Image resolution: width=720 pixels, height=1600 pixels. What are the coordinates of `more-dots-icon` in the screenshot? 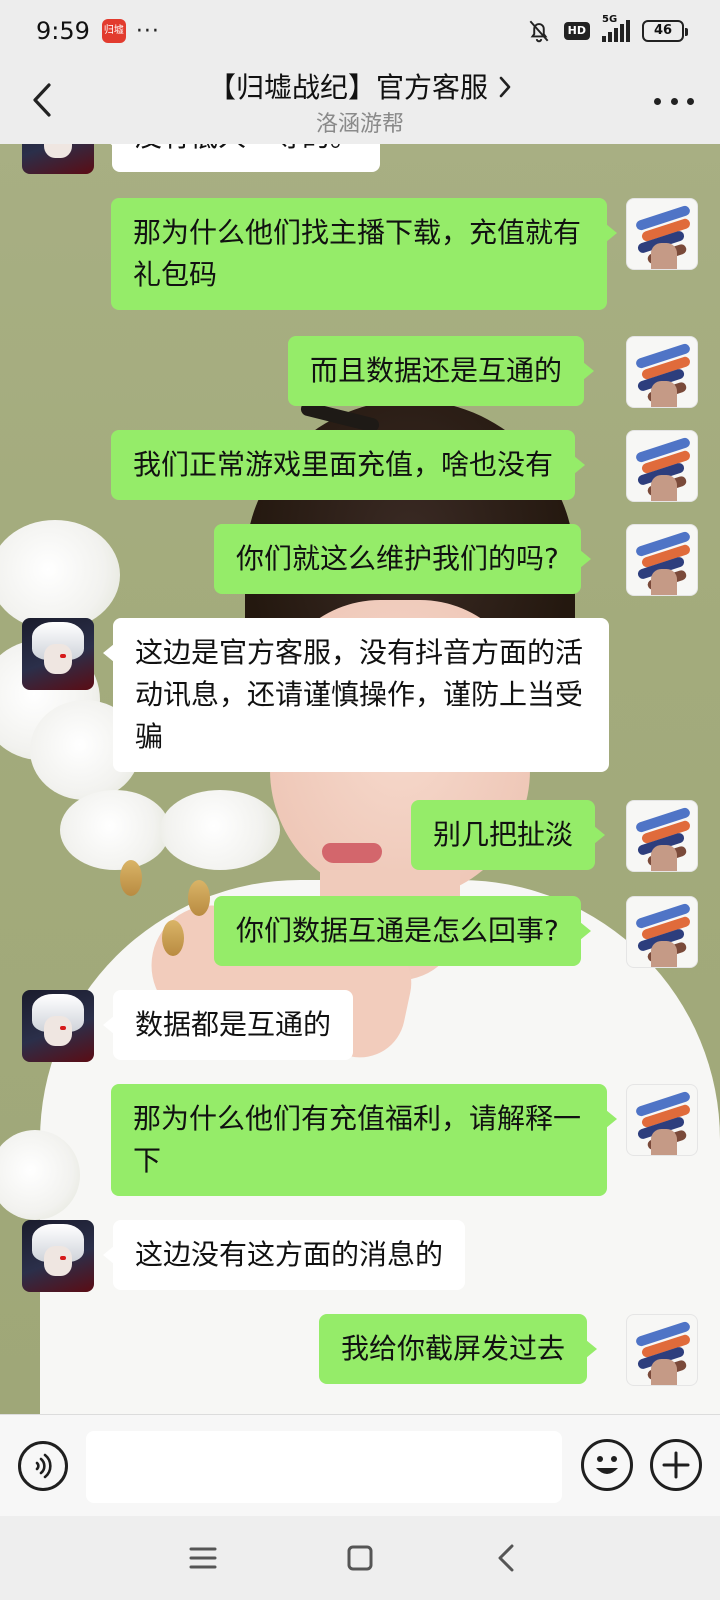 It's located at (657, 101).